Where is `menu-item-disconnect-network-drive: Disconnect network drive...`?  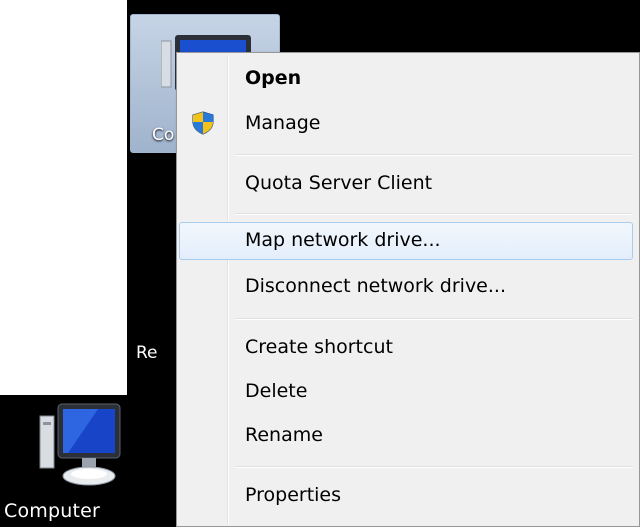
menu-item-disconnect-network-drive: Disconnect network drive... is located at coordinates (406, 287).